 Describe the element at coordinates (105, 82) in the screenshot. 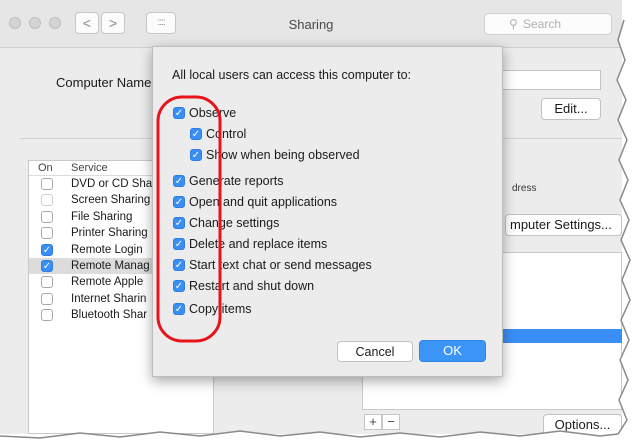

I see `computer-name-label: Computer Name:` at that location.